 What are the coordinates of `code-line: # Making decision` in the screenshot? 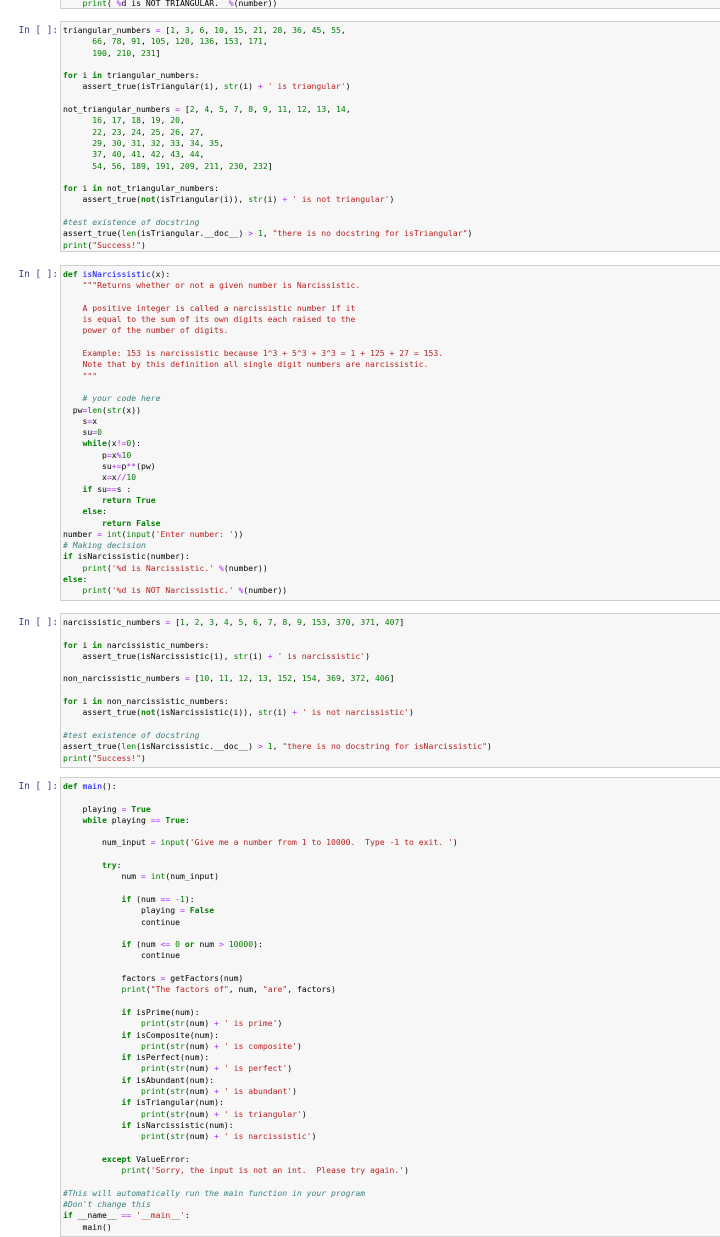 It's located at (104, 545).